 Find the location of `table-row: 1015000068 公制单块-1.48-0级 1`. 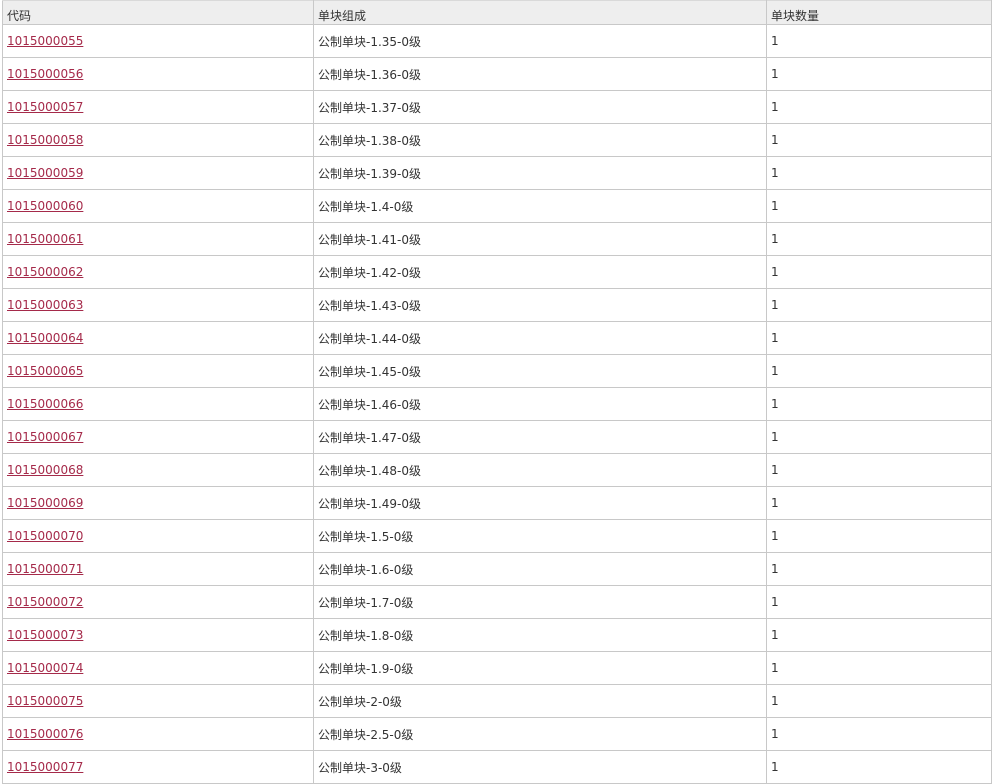

table-row: 1015000068 公制单块-1.48-0级 1 is located at coordinates (497, 470).